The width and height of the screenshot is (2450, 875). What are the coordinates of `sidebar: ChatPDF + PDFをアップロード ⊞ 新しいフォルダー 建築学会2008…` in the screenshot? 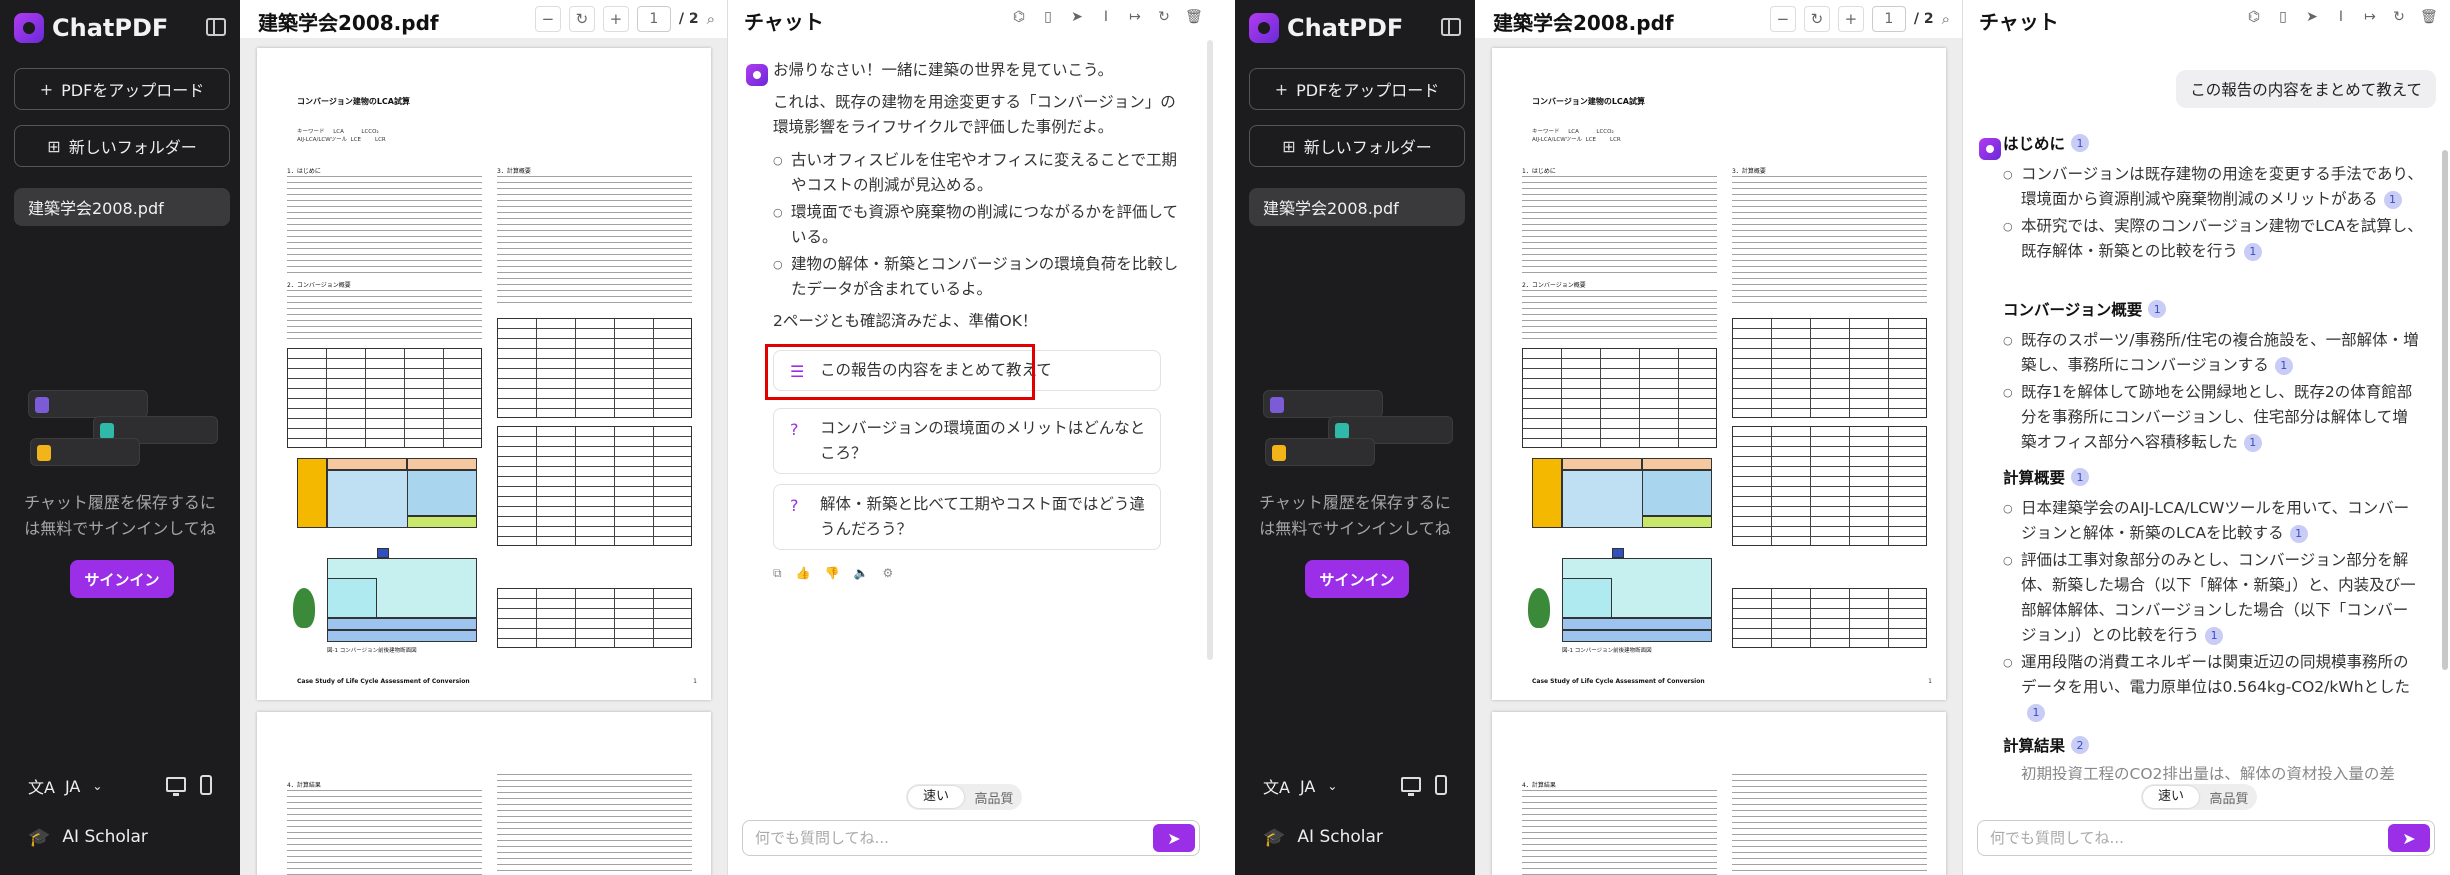 It's located at (1355, 437).